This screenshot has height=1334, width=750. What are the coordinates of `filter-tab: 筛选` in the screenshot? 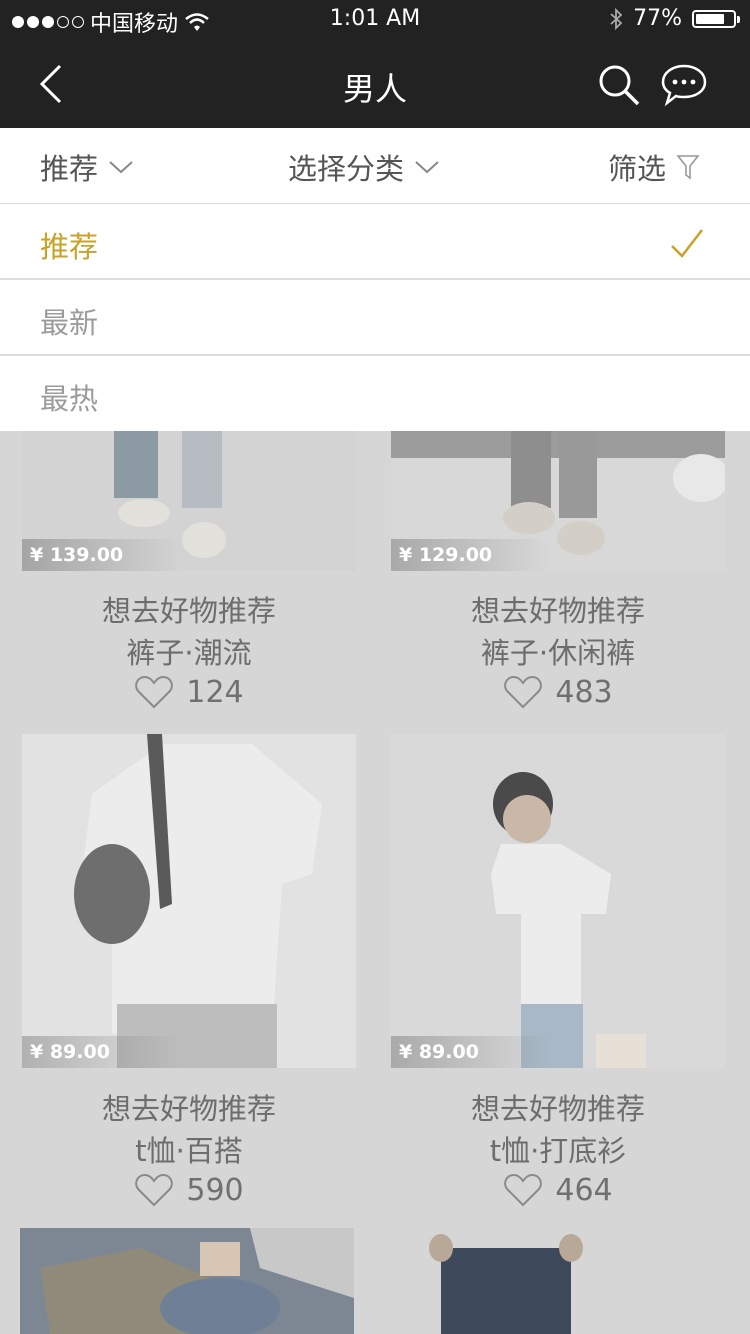 It's located at (654, 167).